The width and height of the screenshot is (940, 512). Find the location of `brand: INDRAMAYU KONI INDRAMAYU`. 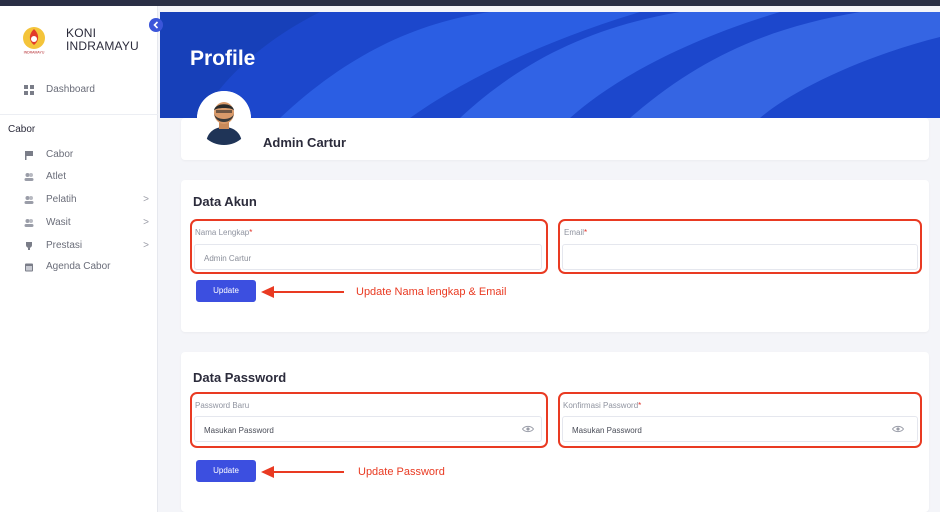

brand: INDRAMAYU KONI INDRAMAYU is located at coordinates (84, 40).